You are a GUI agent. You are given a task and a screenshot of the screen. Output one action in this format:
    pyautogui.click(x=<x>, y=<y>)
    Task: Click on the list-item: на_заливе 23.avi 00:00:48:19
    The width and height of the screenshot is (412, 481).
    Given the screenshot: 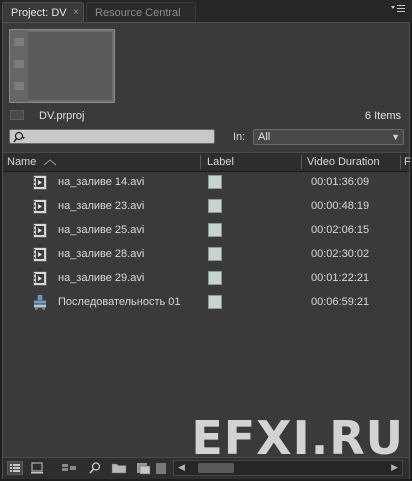 What is the action you would take?
    pyautogui.click(x=206, y=207)
    